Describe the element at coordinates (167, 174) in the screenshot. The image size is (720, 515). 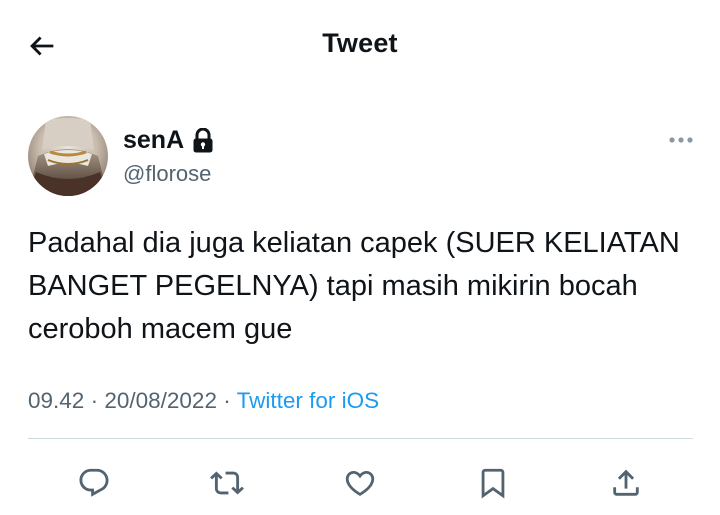
I see `user-handle: @florose` at that location.